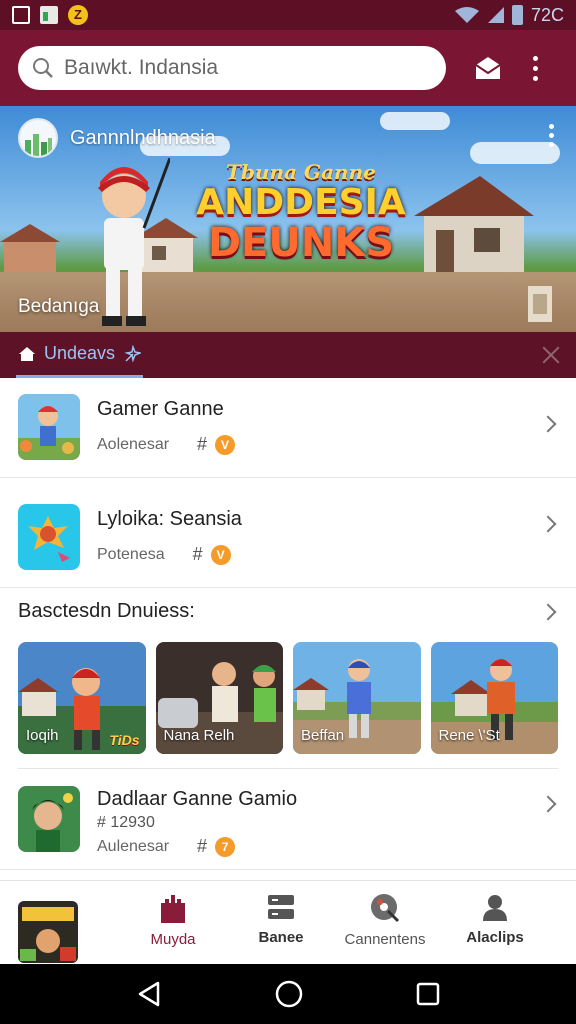  I want to click on top-app-bar: Baıwkt. Indansia, so click(288, 68).